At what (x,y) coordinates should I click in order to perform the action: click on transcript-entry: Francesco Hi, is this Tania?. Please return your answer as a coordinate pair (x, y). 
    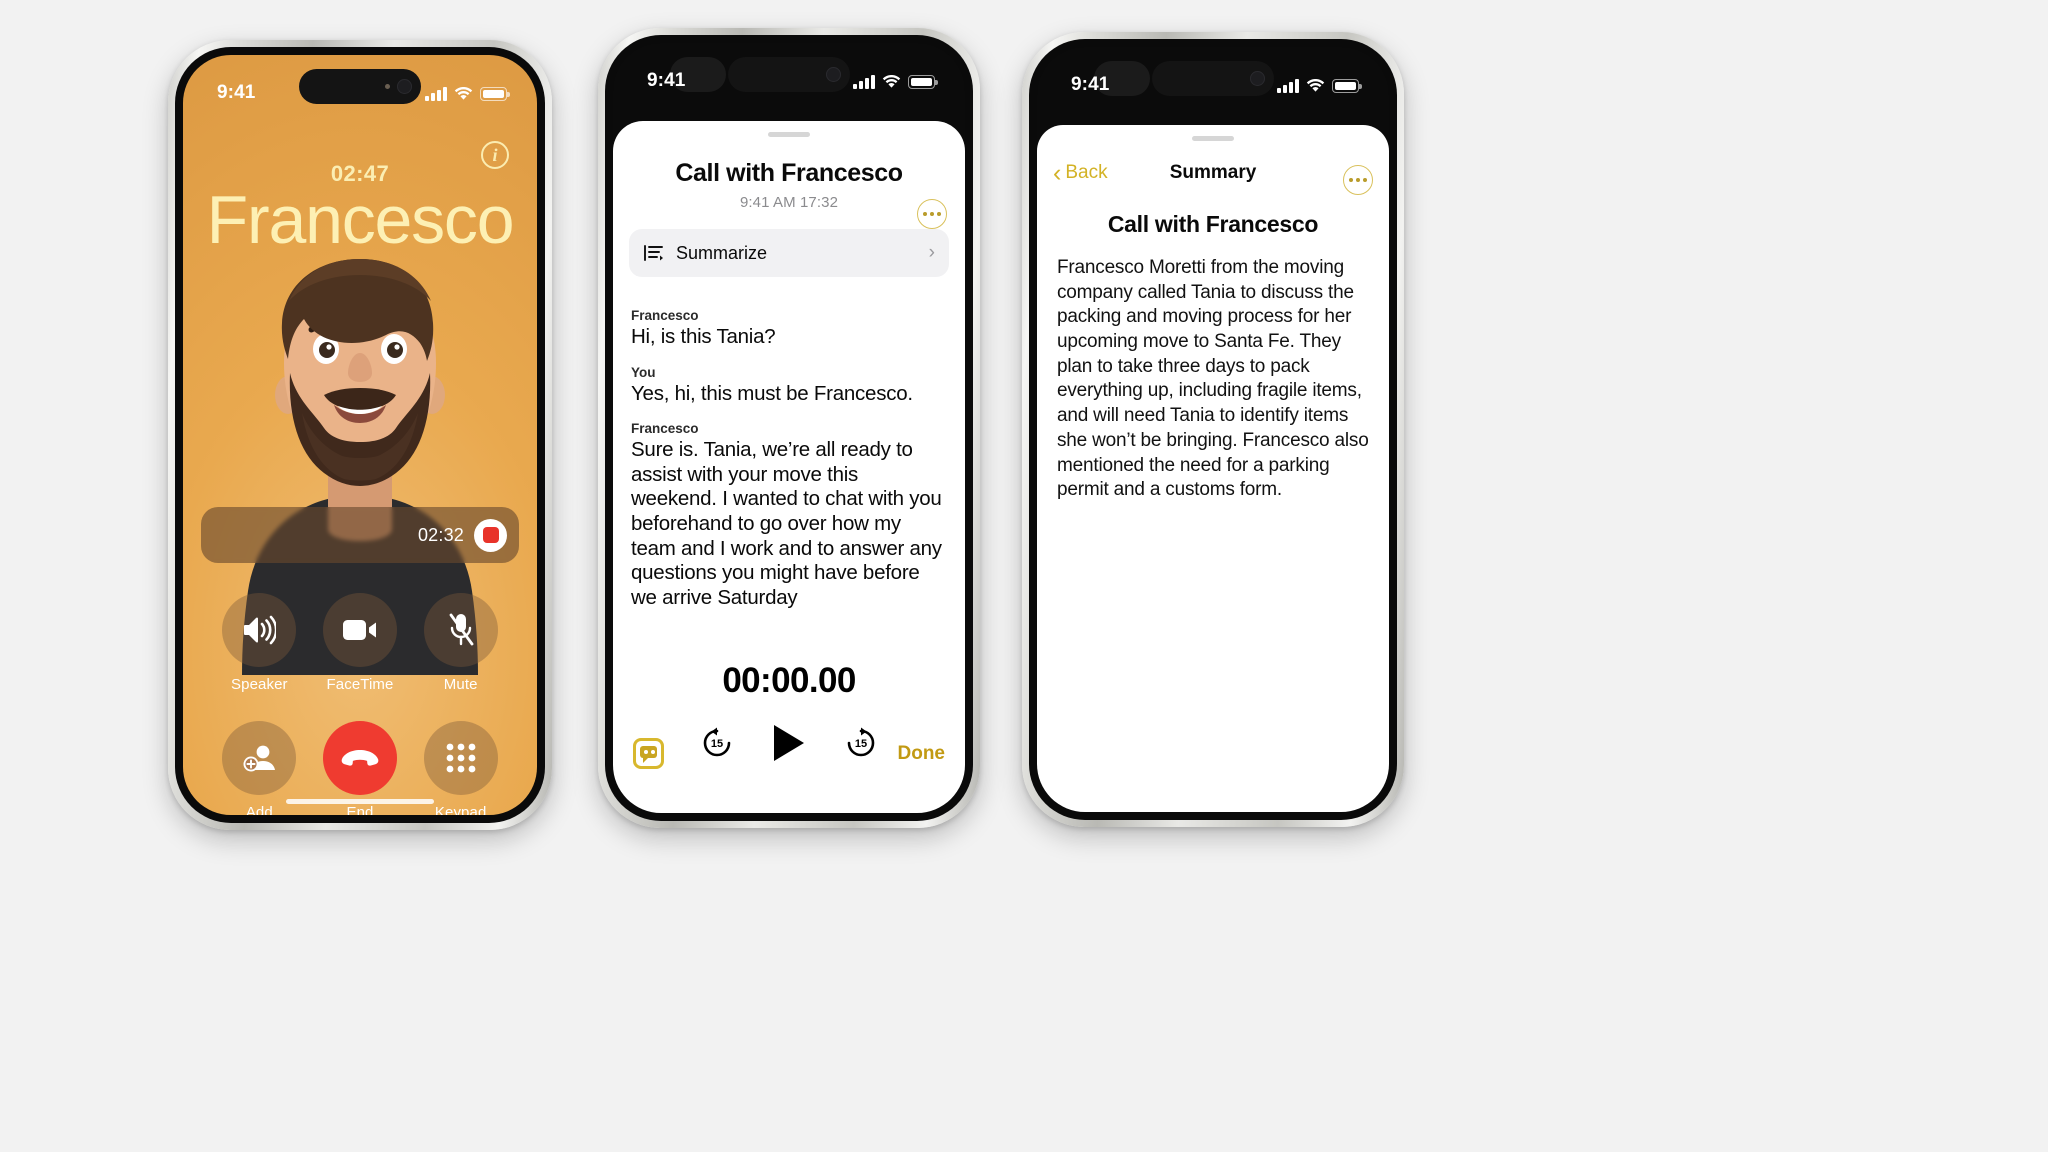
    Looking at the image, I should click on (789, 329).